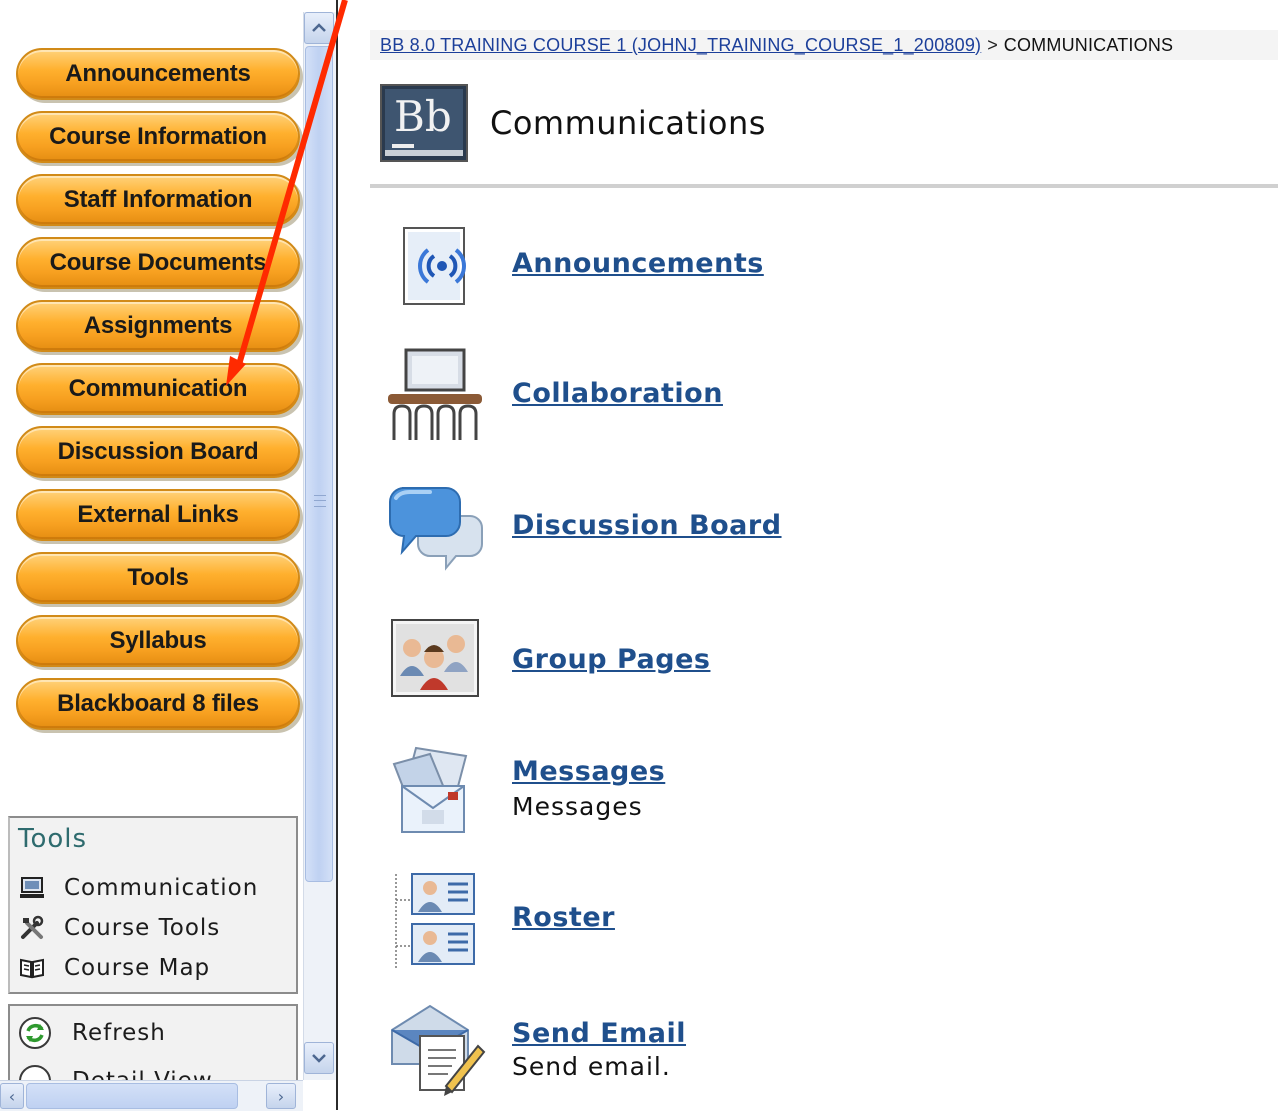 The height and width of the screenshot is (1111, 1278). I want to click on tool-row-send-email: Send Email Send email., so click(816, 1050).